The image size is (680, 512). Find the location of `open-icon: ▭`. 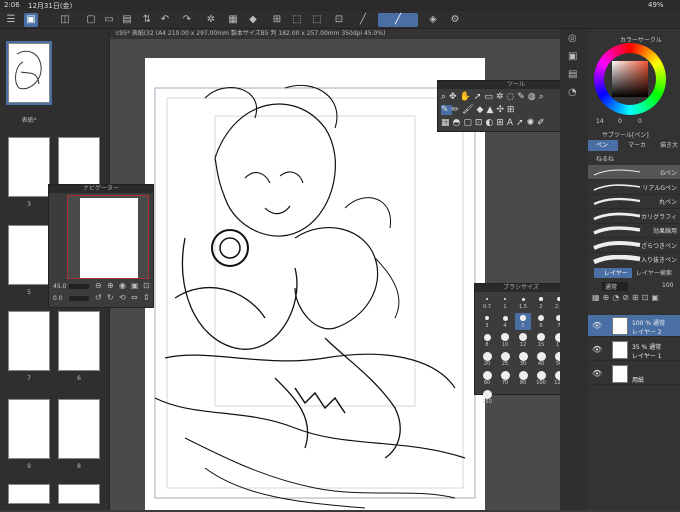

open-icon: ▭ is located at coordinates (109, 20).